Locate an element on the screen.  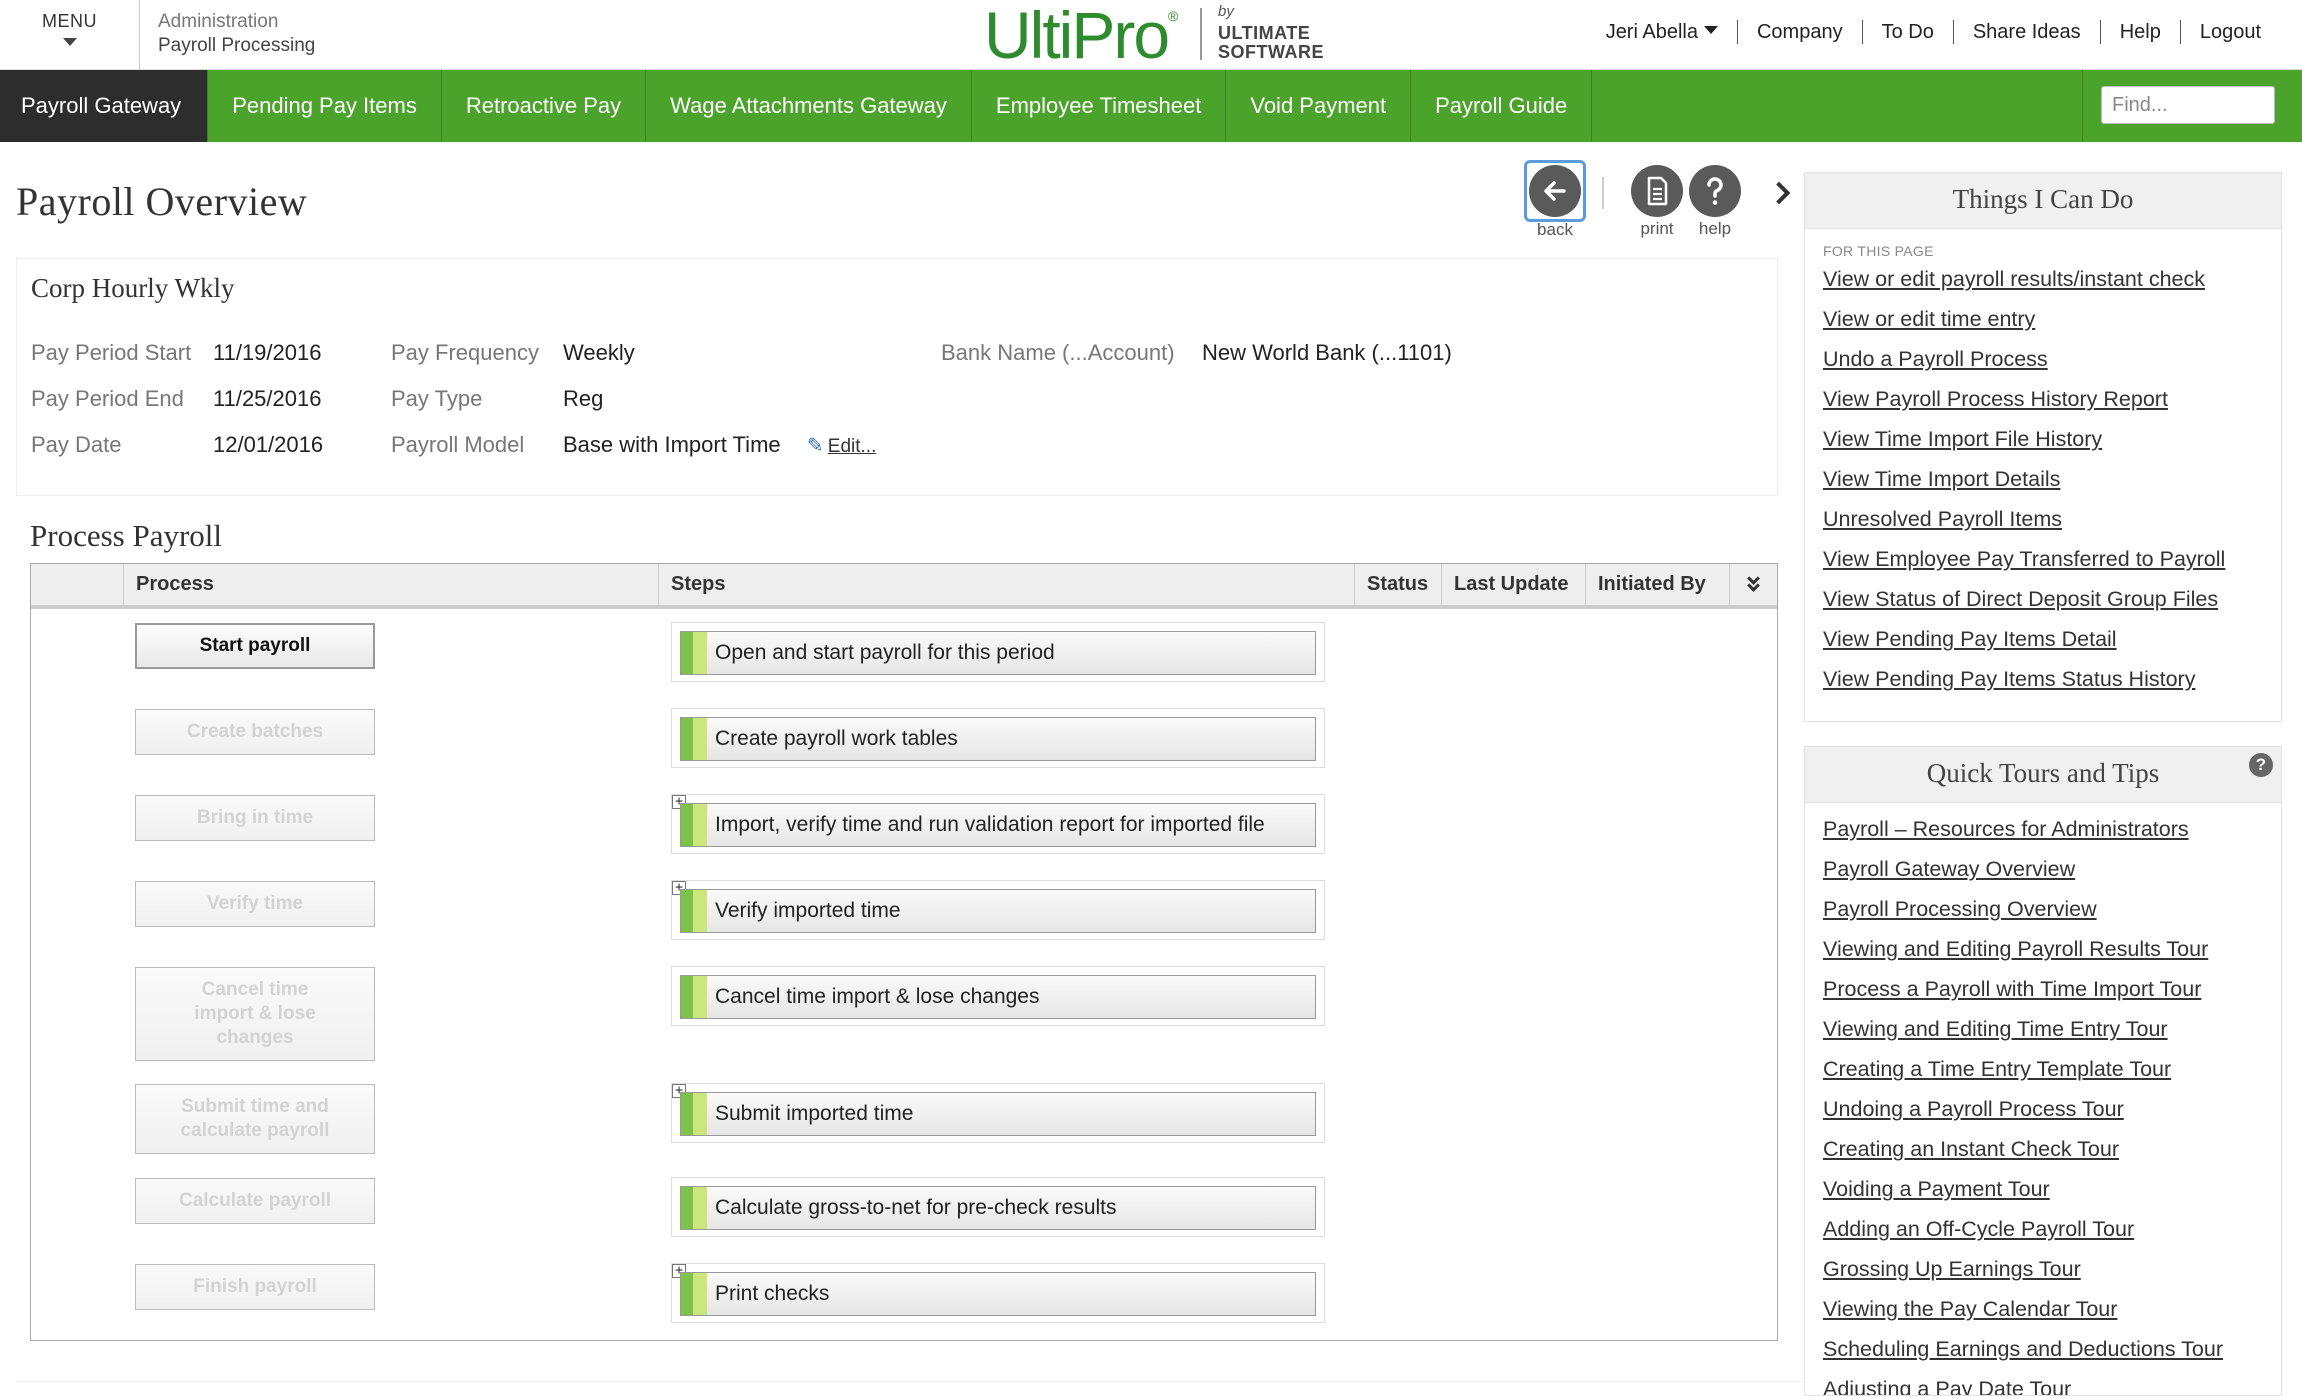
column-initiated-by: Initiated By is located at coordinates (1657, 584).